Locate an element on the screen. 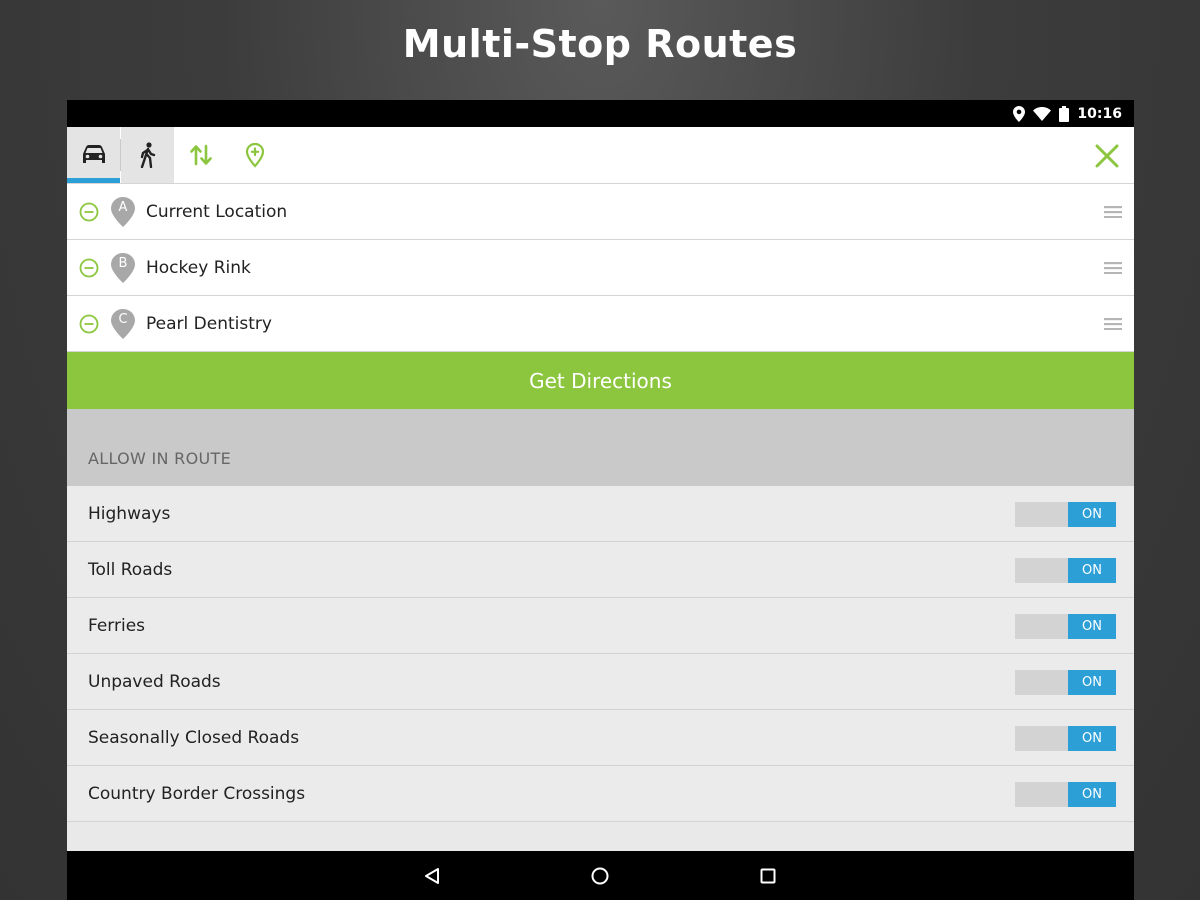  toll-roads-toggle: ON is located at coordinates (1065, 570).